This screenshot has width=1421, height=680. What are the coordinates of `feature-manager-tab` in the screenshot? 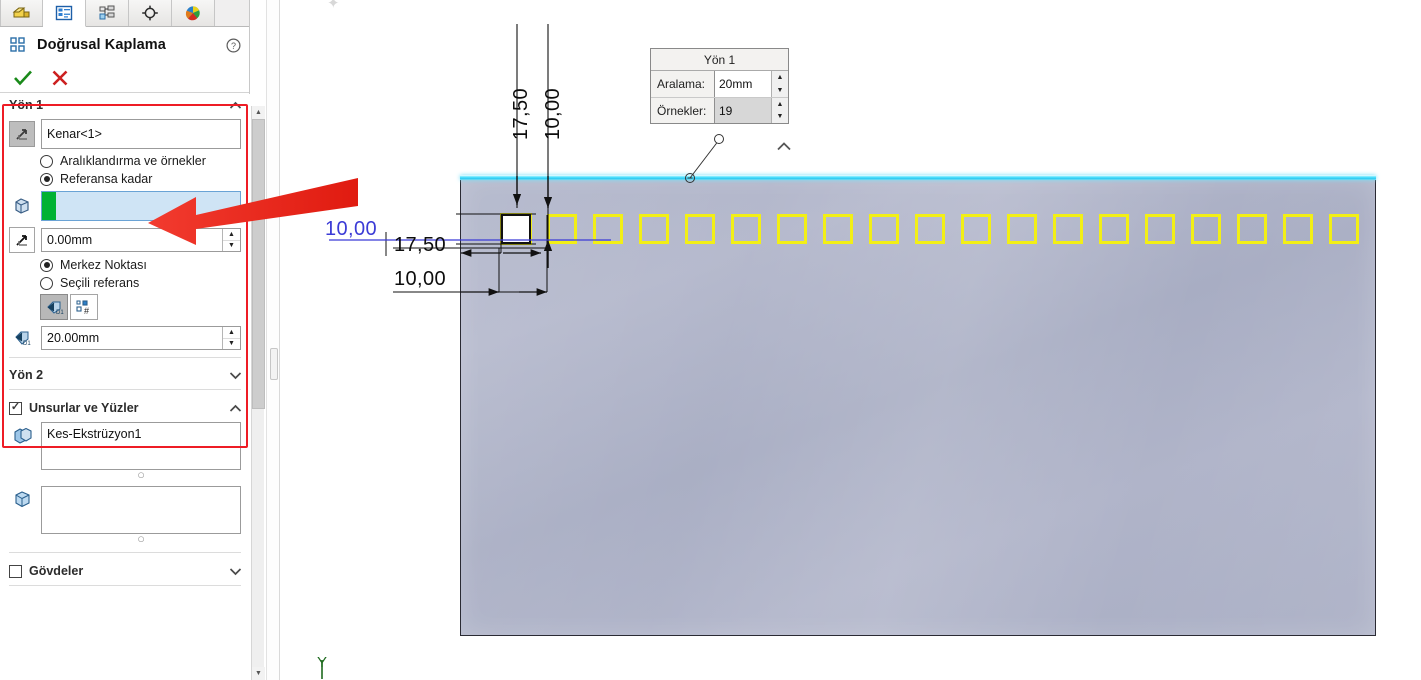 It's located at (21, 13).